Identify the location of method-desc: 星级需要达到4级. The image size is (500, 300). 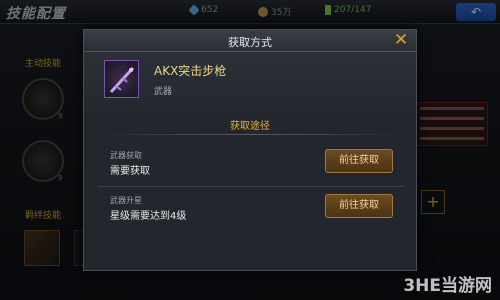
(148, 216).